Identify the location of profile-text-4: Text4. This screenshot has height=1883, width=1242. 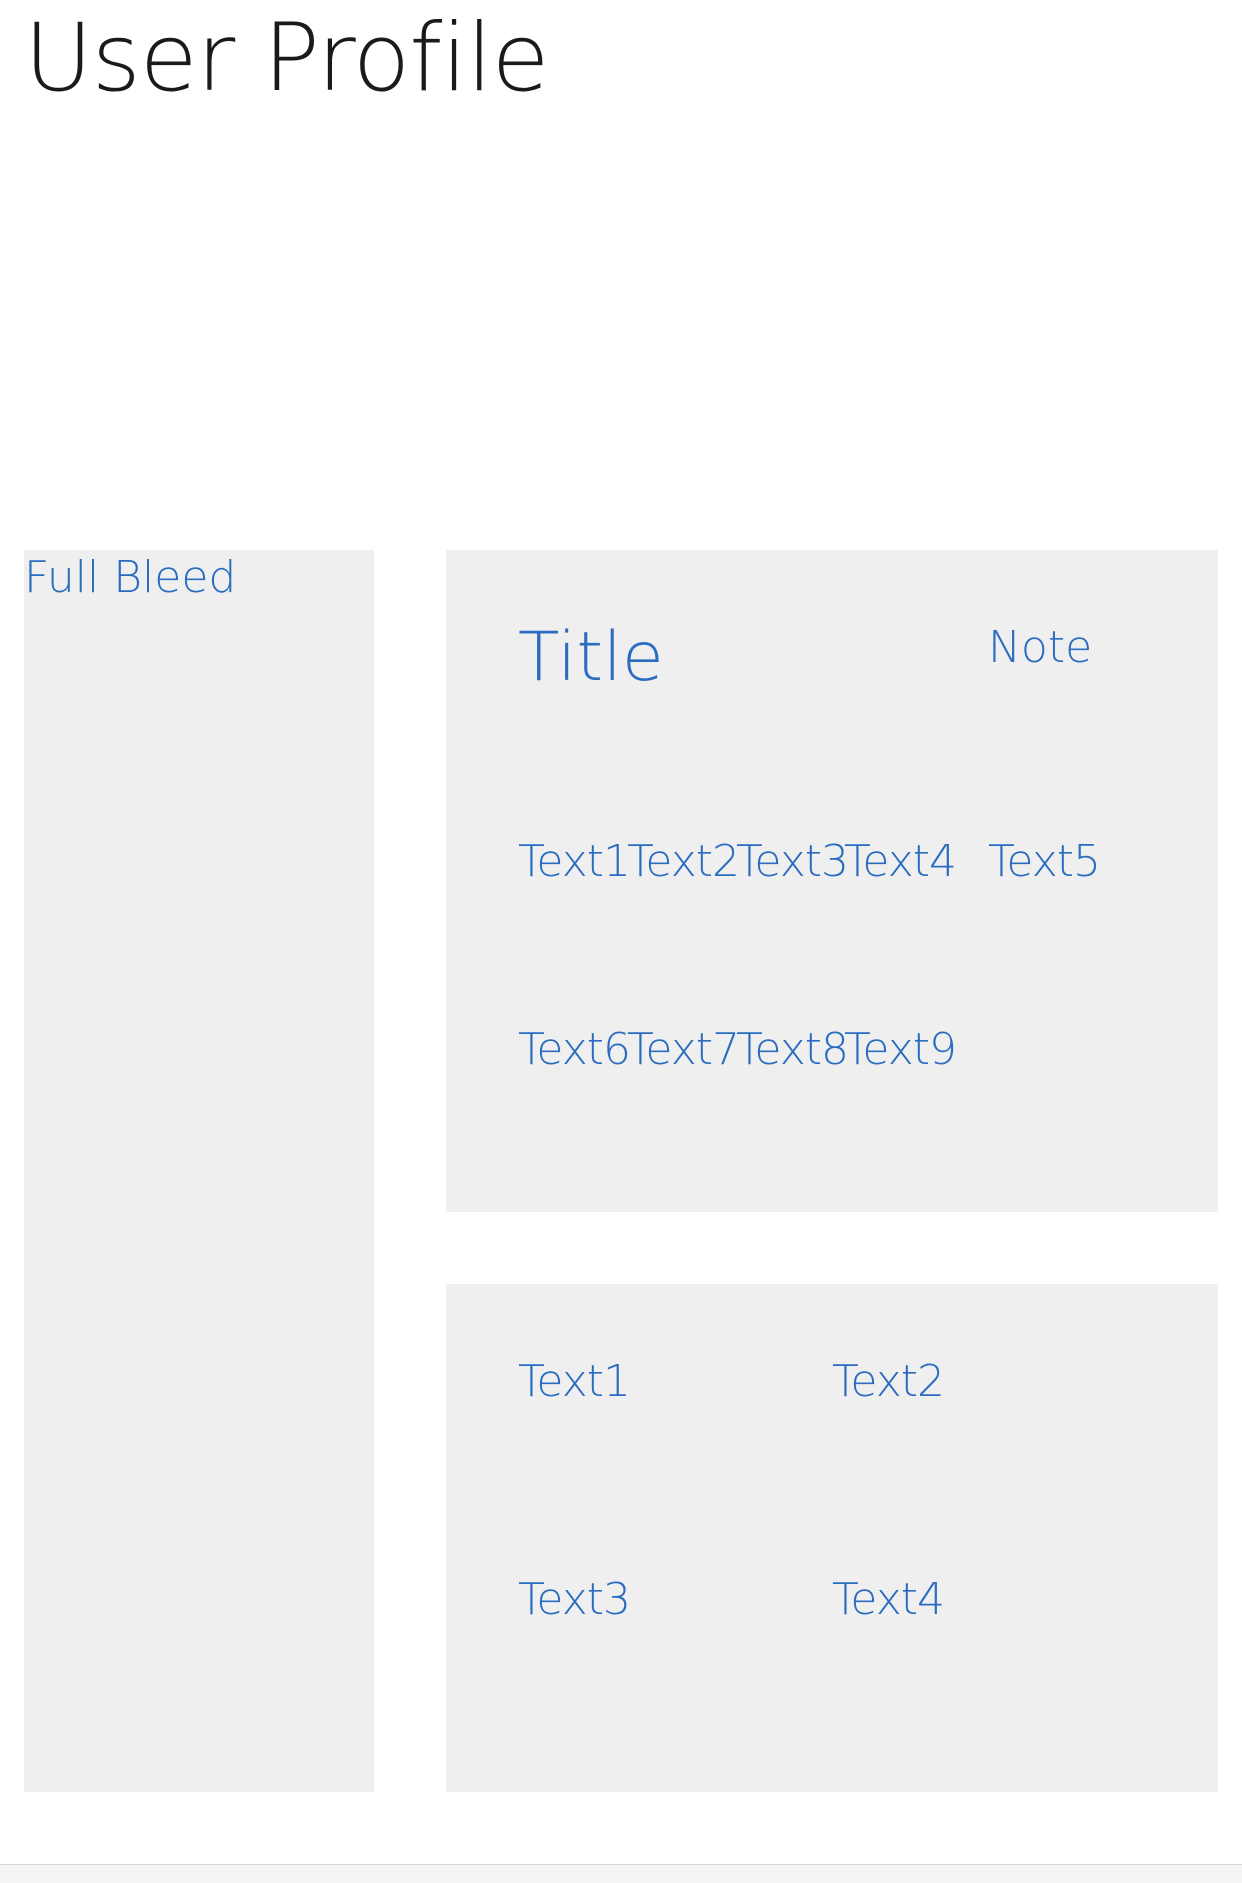
(900, 861).